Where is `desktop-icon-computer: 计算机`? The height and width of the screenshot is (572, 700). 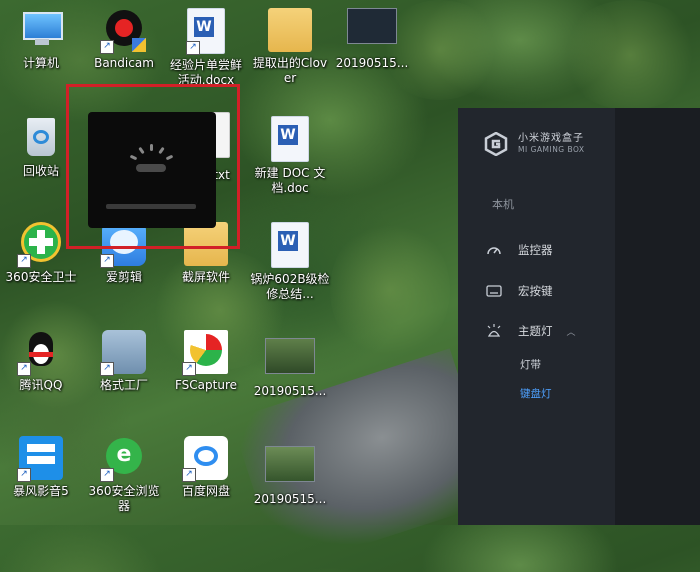 desktop-icon-computer: 计算机 is located at coordinates (41, 39).